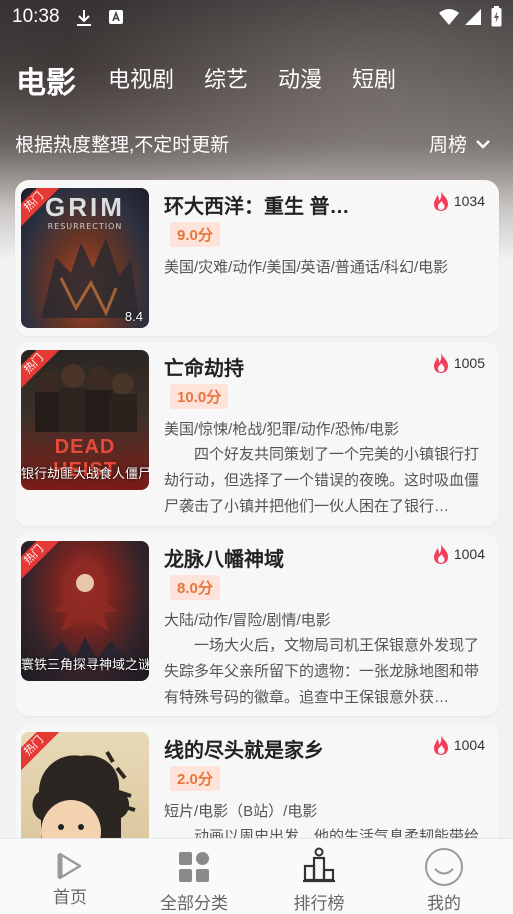  I want to click on podium-icon, so click(319, 865).